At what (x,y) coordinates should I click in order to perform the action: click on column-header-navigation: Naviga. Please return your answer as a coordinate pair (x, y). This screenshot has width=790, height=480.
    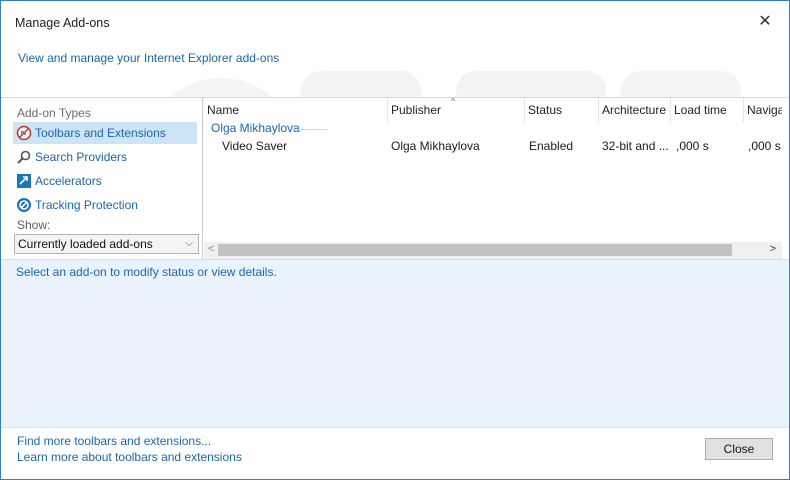
    Looking at the image, I should click on (763, 110).